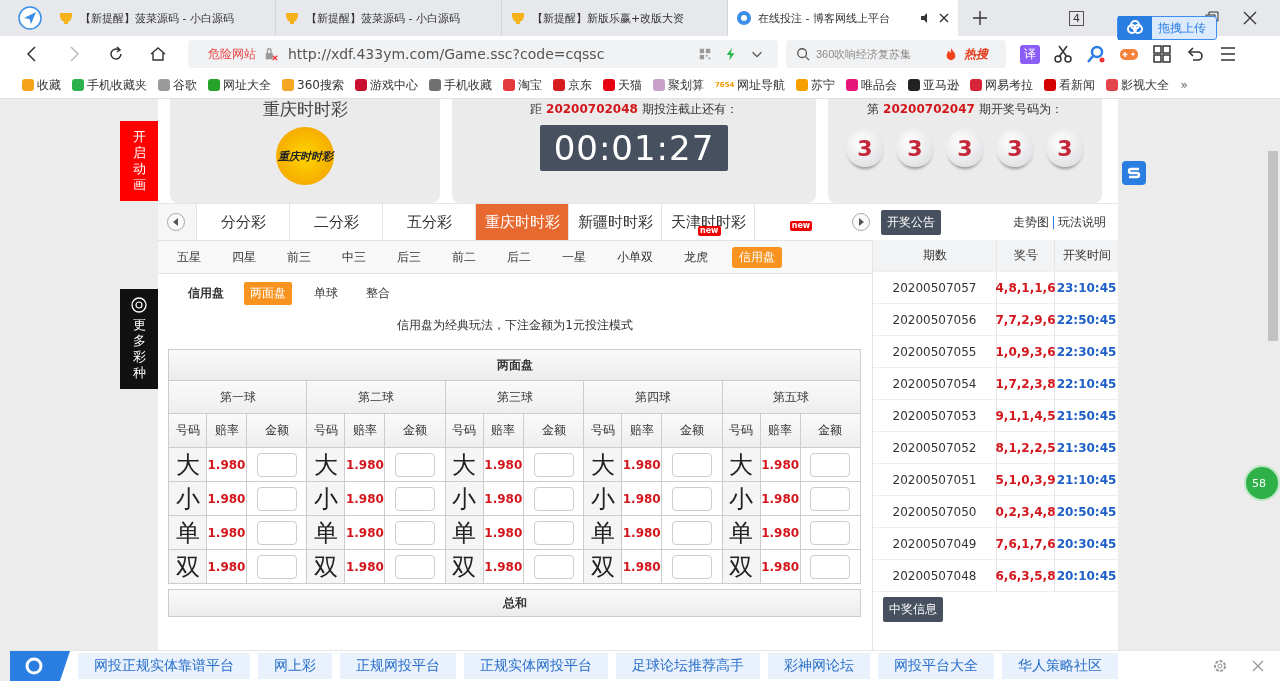  What do you see at coordinates (707, 222) in the screenshot?
I see `lottery-tab: 天津时时彩 new` at bounding box center [707, 222].